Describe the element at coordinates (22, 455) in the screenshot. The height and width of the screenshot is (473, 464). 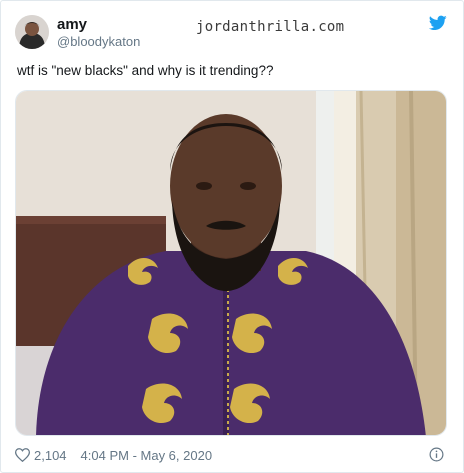
I see `heart-icon` at that location.